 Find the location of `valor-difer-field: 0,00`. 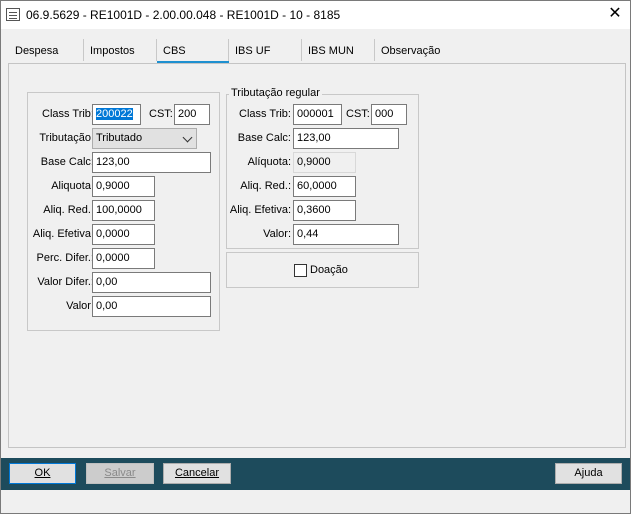

valor-difer-field: 0,00 is located at coordinates (151, 282).